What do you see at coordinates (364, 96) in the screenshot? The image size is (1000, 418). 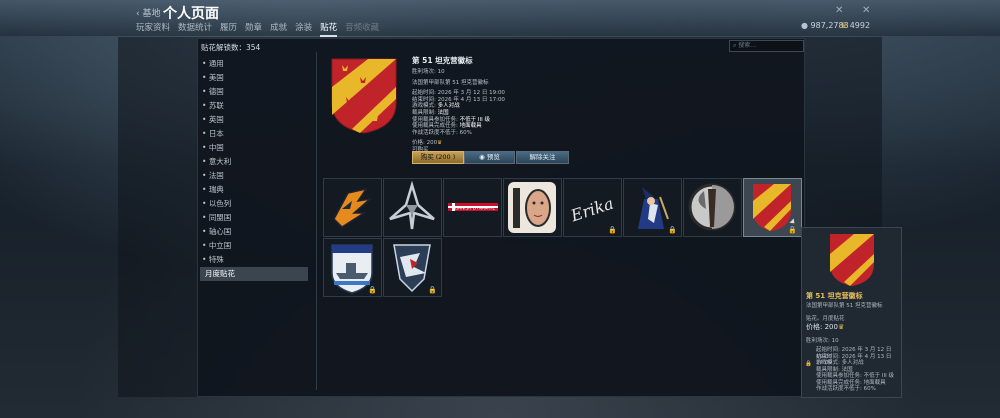 I see `tank-battalion-51-decal-large` at bounding box center [364, 96].